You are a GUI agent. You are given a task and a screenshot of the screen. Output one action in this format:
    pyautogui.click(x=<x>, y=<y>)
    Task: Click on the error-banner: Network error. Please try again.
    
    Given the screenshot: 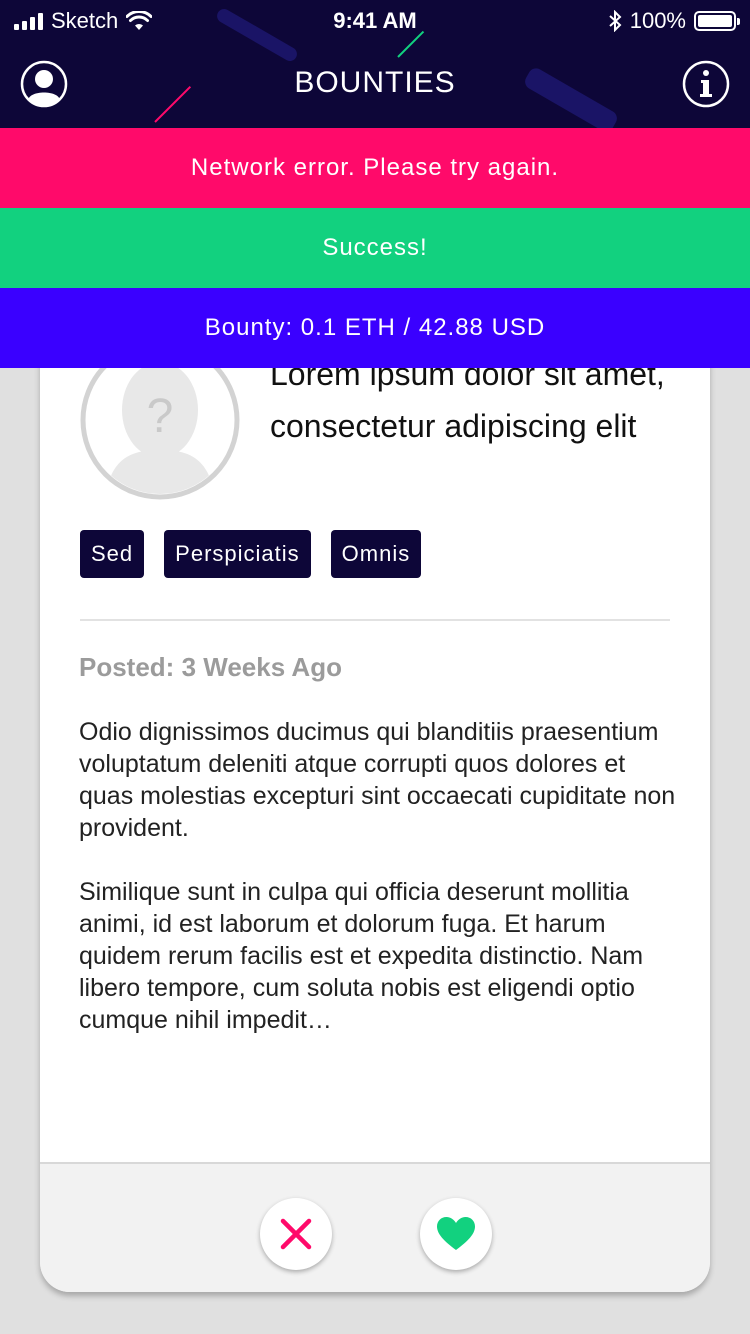 What is the action you would take?
    pyautogui.click(x=375, y=168)
    